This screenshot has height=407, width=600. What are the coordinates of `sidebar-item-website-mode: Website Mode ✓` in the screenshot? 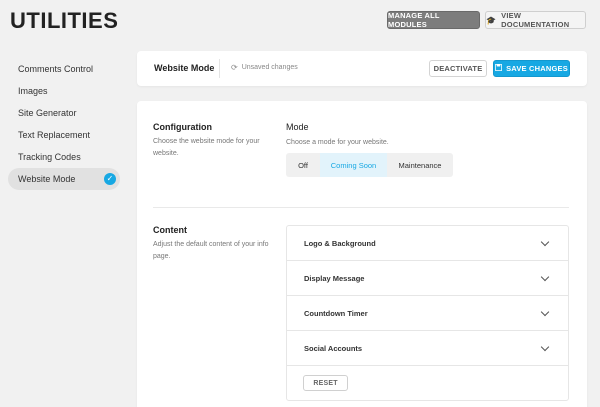 It's located at (64, 179).